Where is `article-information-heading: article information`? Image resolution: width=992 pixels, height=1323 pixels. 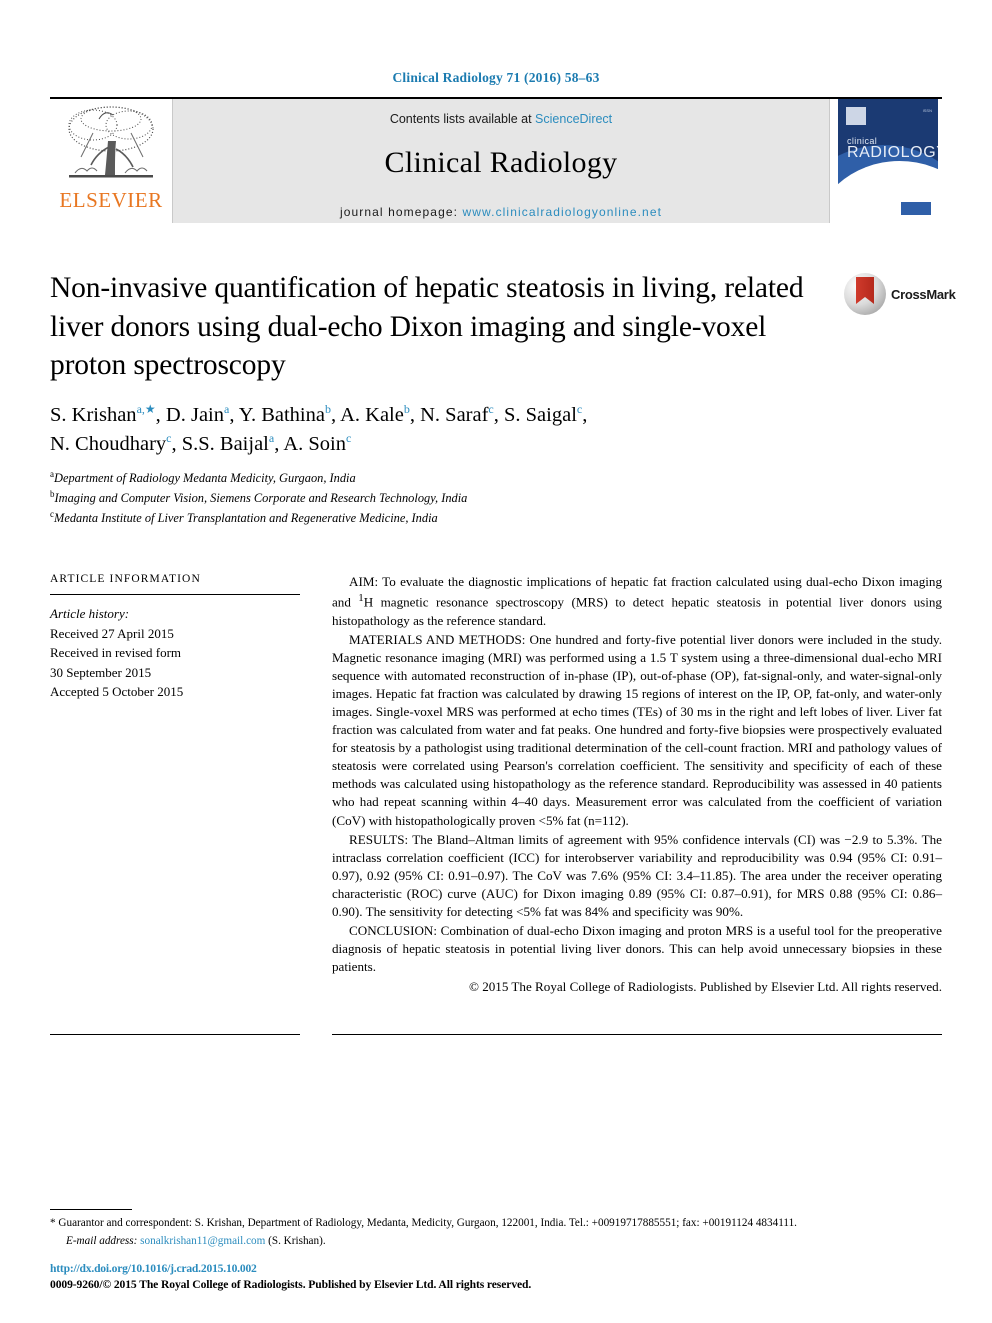
article-information-heading: article information is located at coordinates (125, 579).